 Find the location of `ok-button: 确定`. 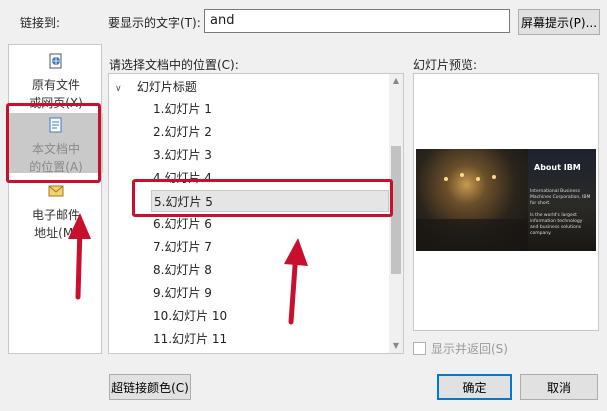

ok-button: 确定 is located at coordinates (474, 387).